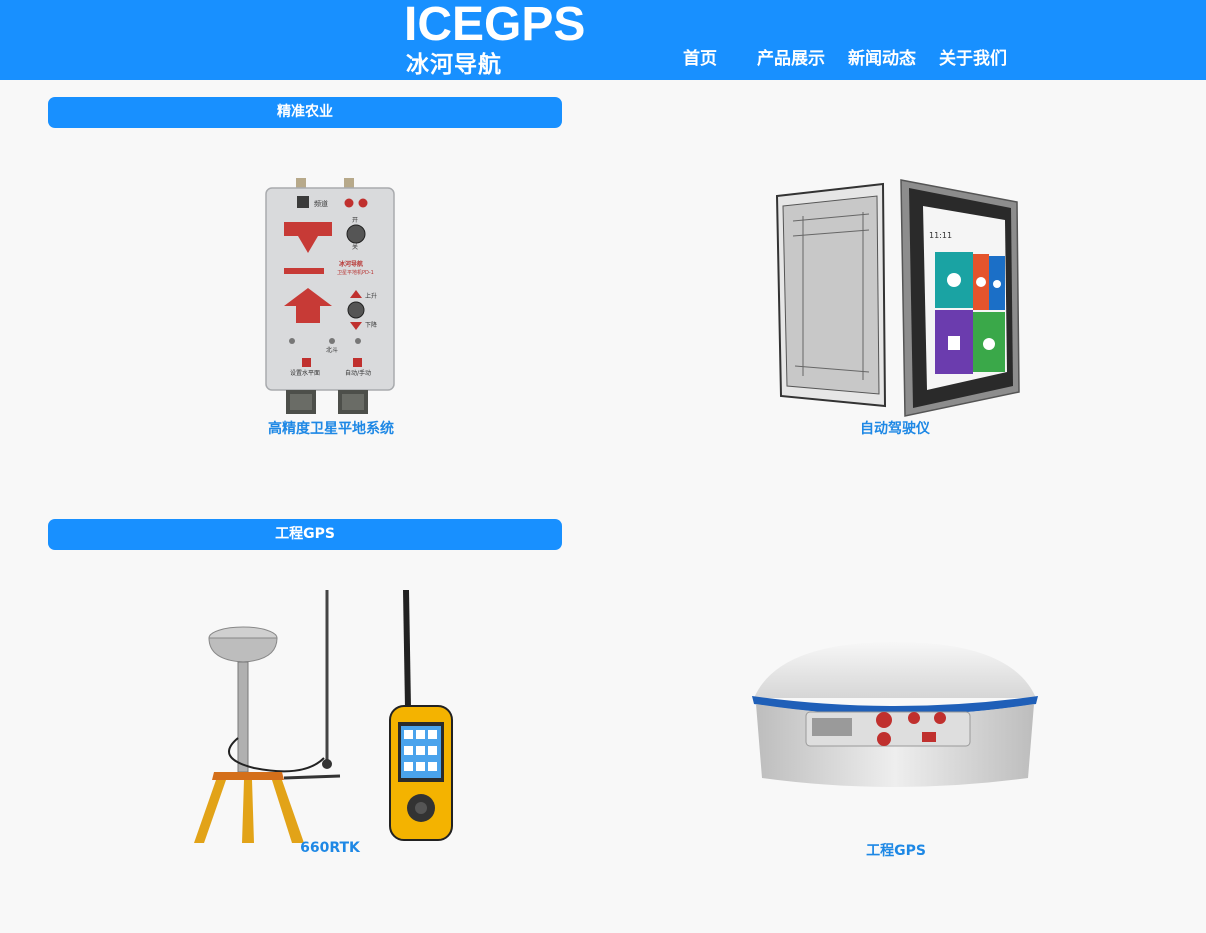  What do you see at coordinates (305, 373) in the screenshot?
I see `svg-text: 设置水平面` at bounding box center [305, 373].